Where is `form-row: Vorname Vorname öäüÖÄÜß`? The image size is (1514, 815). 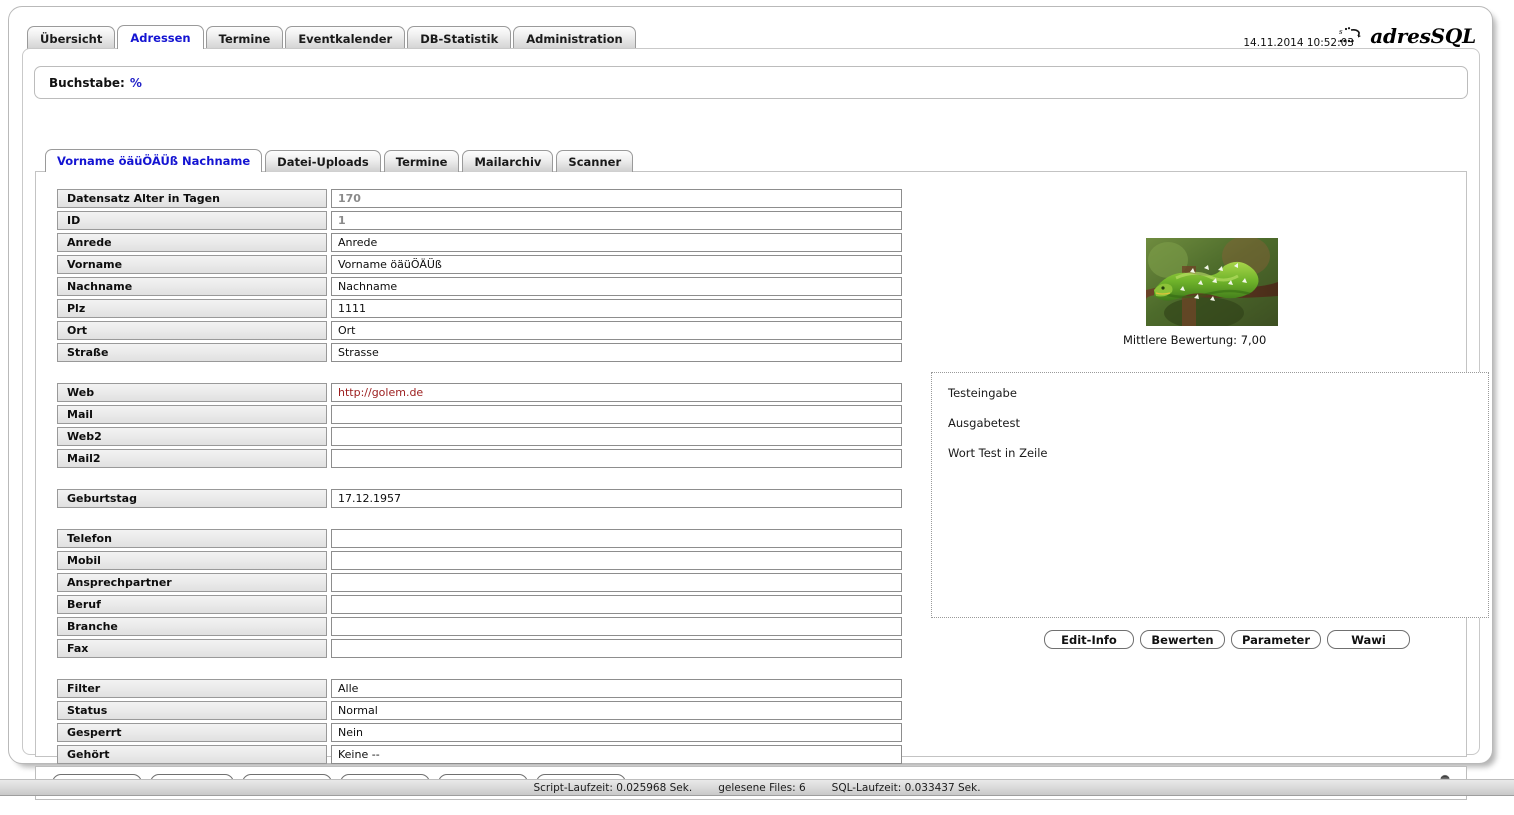
form-row: Vorname Vorname öäüÖÄÜß is located at coordinates (479, 264).